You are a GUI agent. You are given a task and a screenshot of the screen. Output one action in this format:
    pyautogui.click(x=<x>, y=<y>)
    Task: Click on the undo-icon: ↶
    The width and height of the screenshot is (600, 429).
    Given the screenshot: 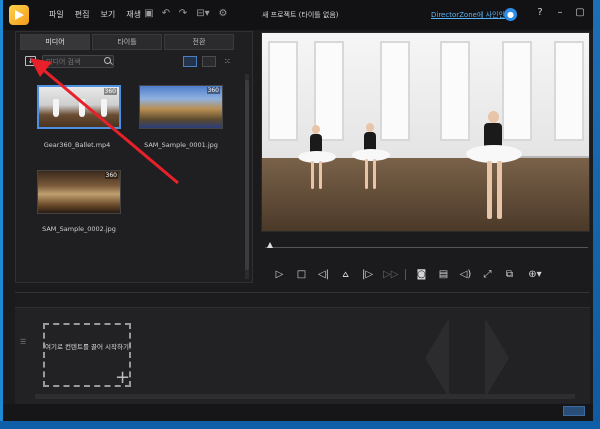 What is the action you would take?
    pyautogui.click(x=166, y=13)
    